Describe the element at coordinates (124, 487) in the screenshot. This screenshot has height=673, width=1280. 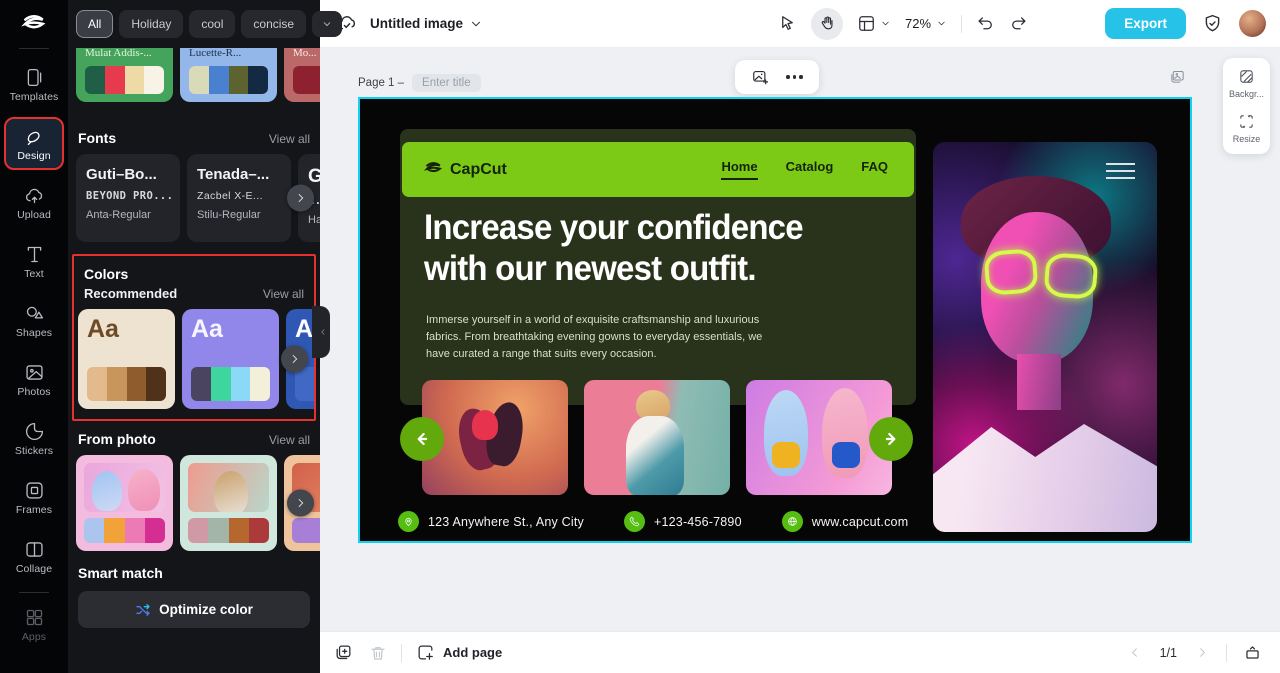
I see `palette-photo-thumbnail` at that location.